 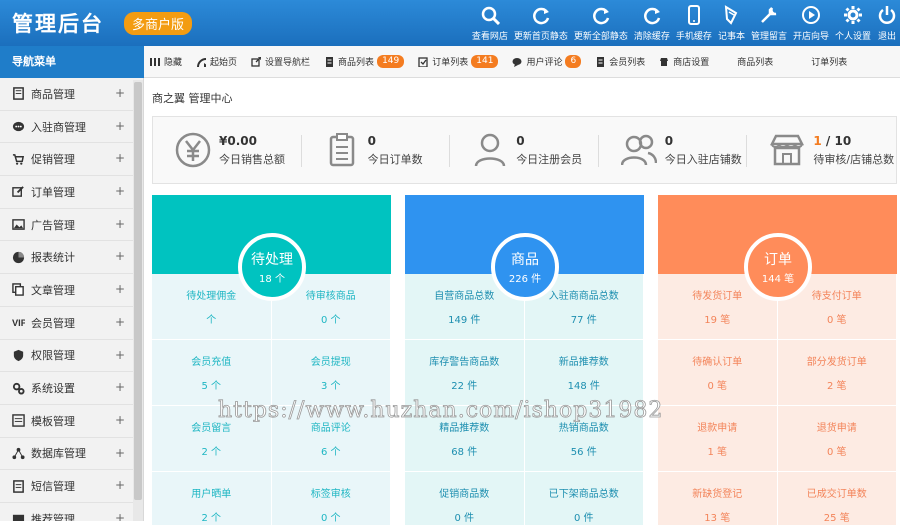 I want to click on stat-value: 0, so click(x=371, y=140).